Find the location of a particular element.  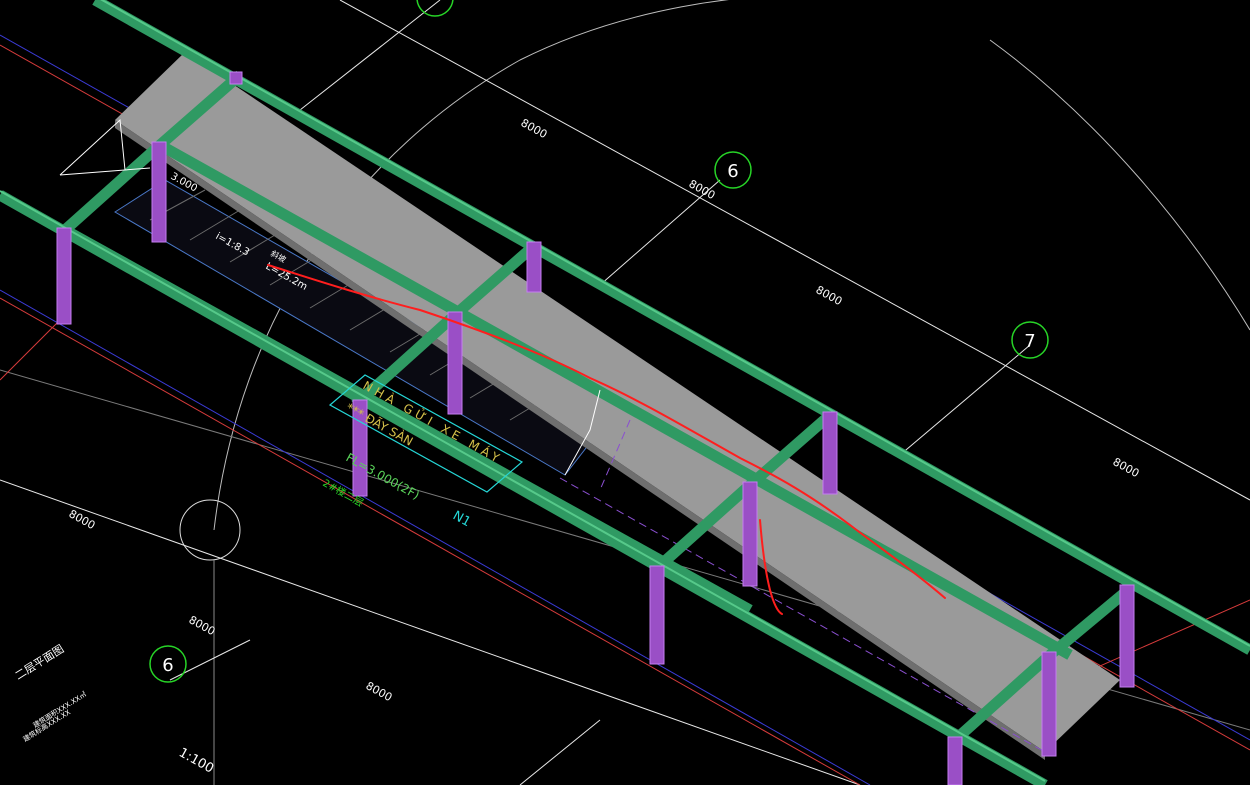

plan-scale: 1:100 is located at coordinates (196, 760).